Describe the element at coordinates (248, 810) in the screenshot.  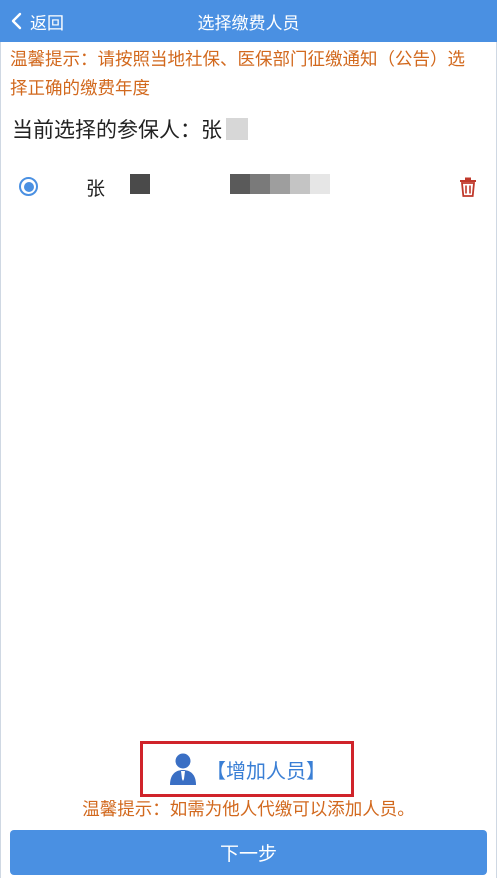
I see `hint-text: 温馨提示：如需为他人代缴可以添加人员。` at that location.